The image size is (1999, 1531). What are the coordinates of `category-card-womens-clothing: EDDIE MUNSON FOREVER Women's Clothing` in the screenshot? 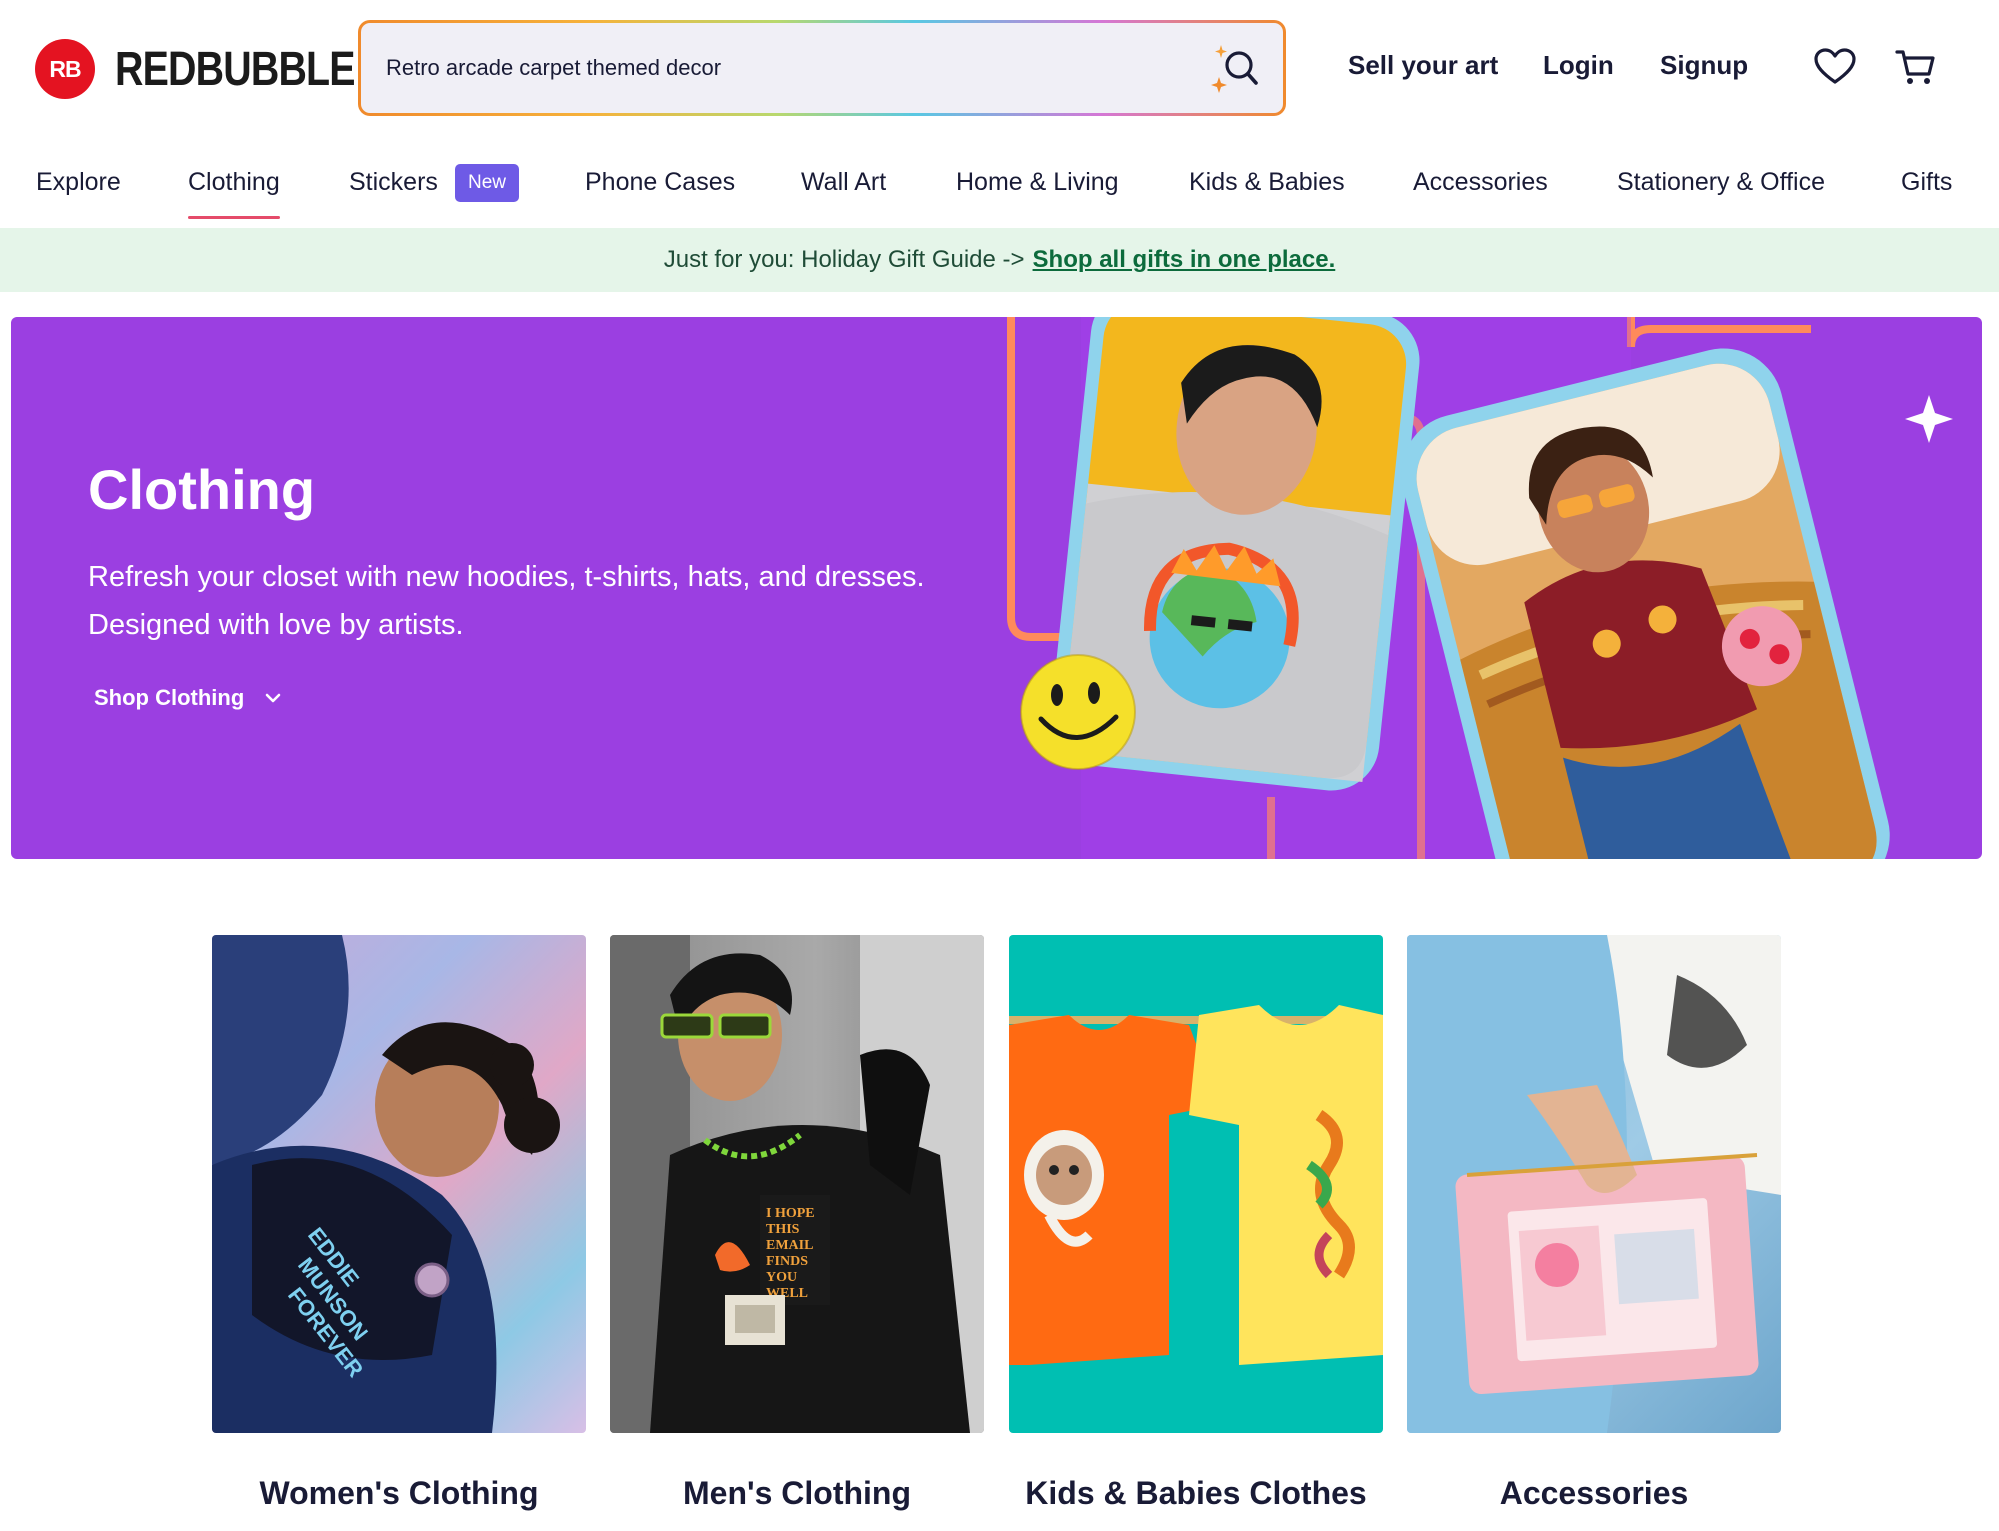 It's located at (399, 1223).